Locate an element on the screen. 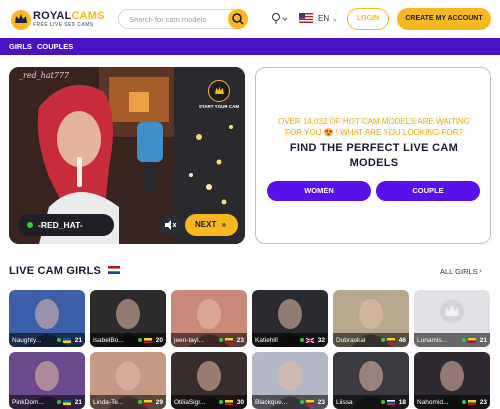  russia-flag-icon is located at coordinates (391, 402).